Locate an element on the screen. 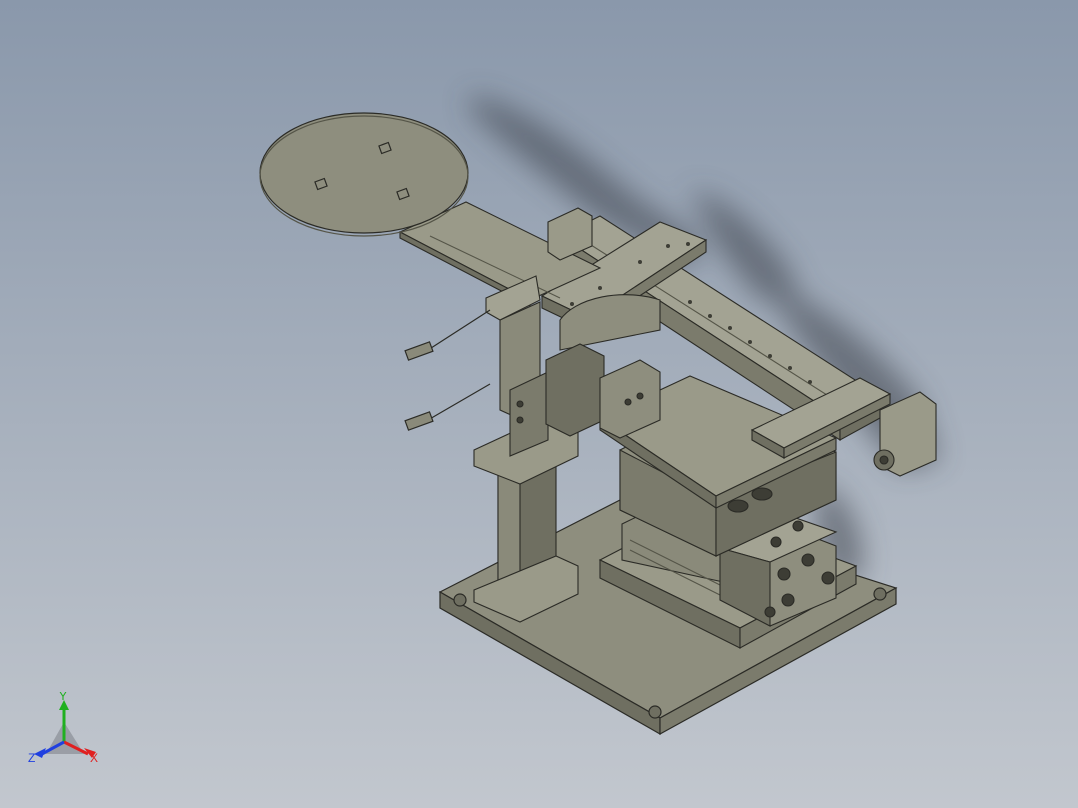 The image size is (1078, 808). orientation-triad: Y X Z is located at coordinates (64, 732).